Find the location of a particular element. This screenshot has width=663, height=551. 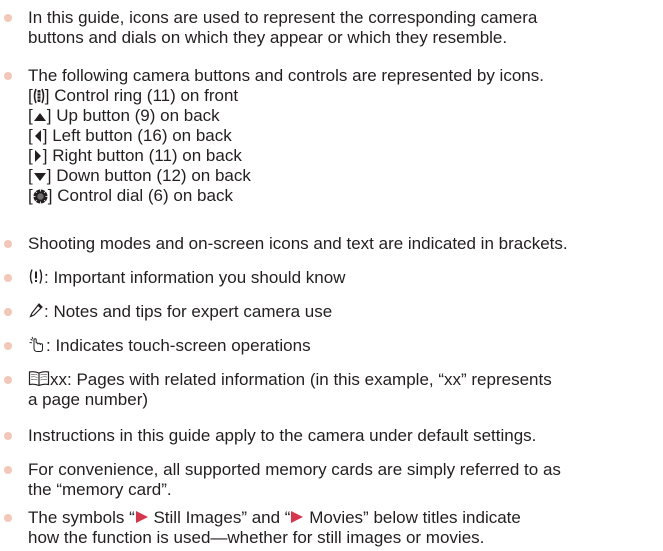

symbols-text-still: Still Images” and “ is located at coordinates (219, 517).